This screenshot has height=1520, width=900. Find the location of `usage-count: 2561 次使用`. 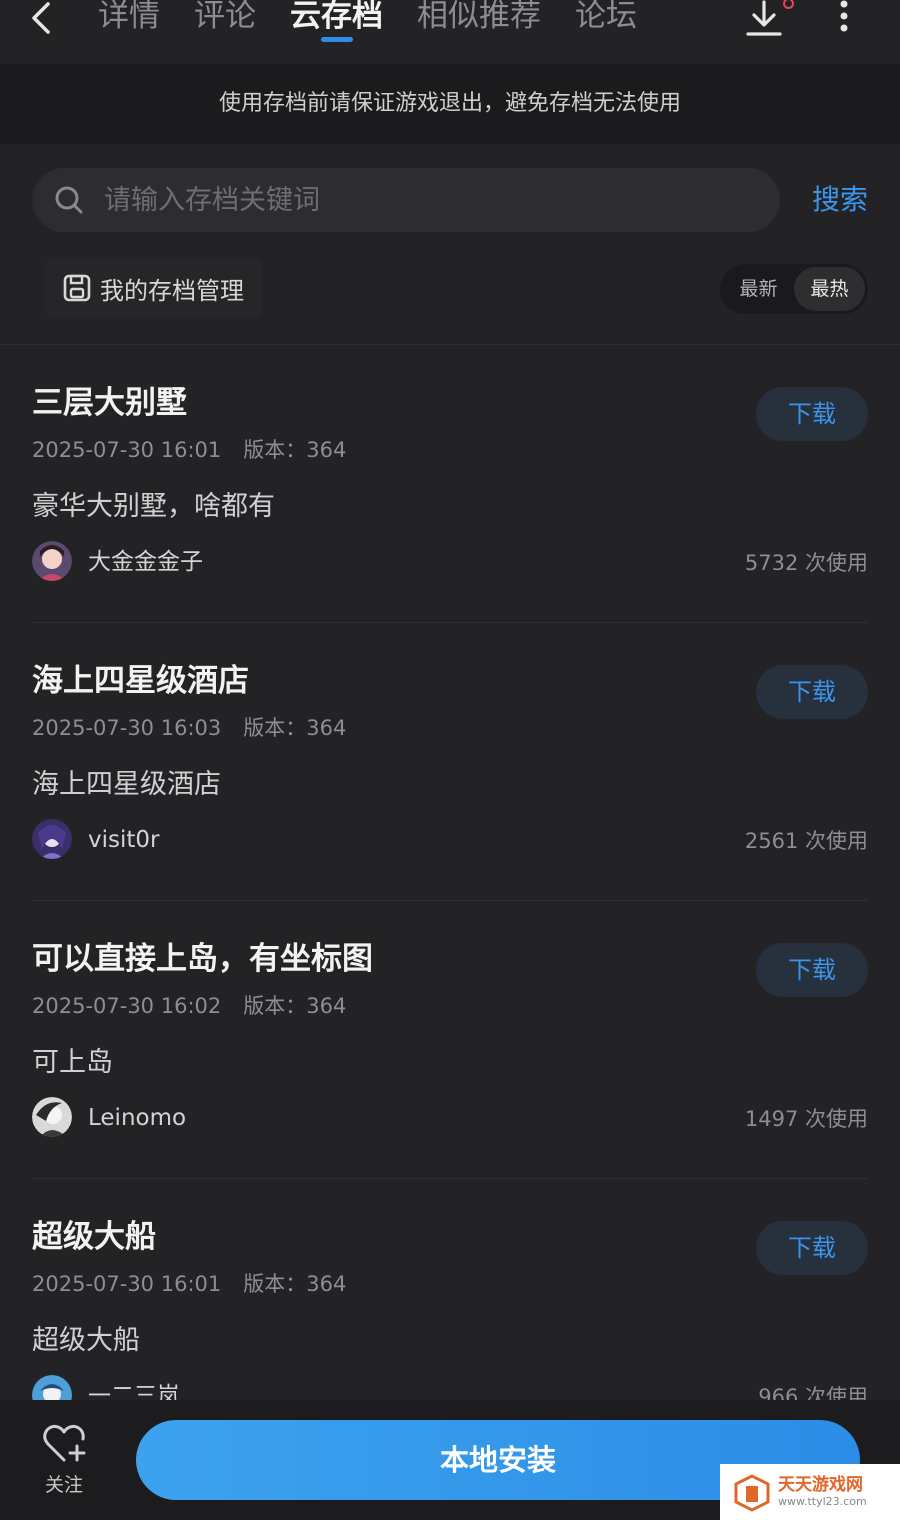

usage-count: 2561 次使用 is located at coordinates (806, 841).